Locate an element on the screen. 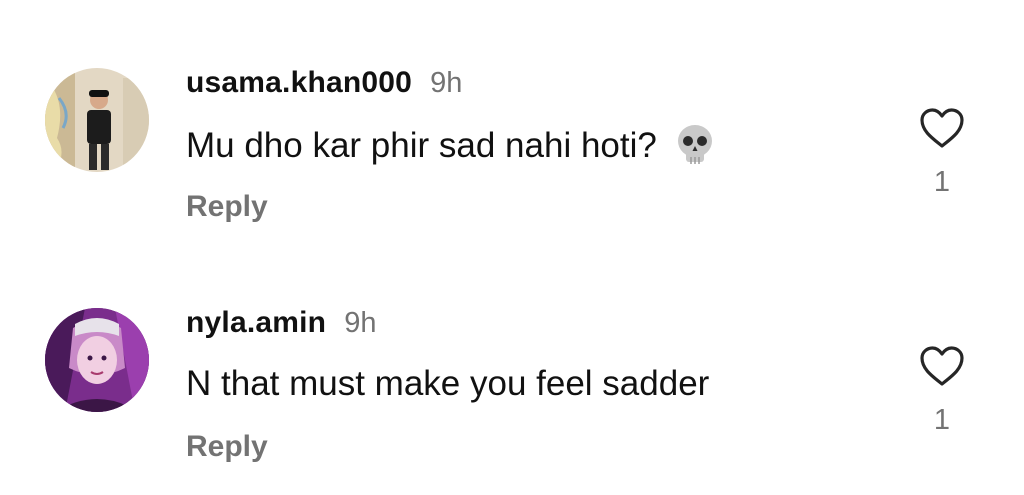 The width and height of the screenshot is (1024, 495). comment-meta: usama.khan000 9h is located at coordinates (324, 86).